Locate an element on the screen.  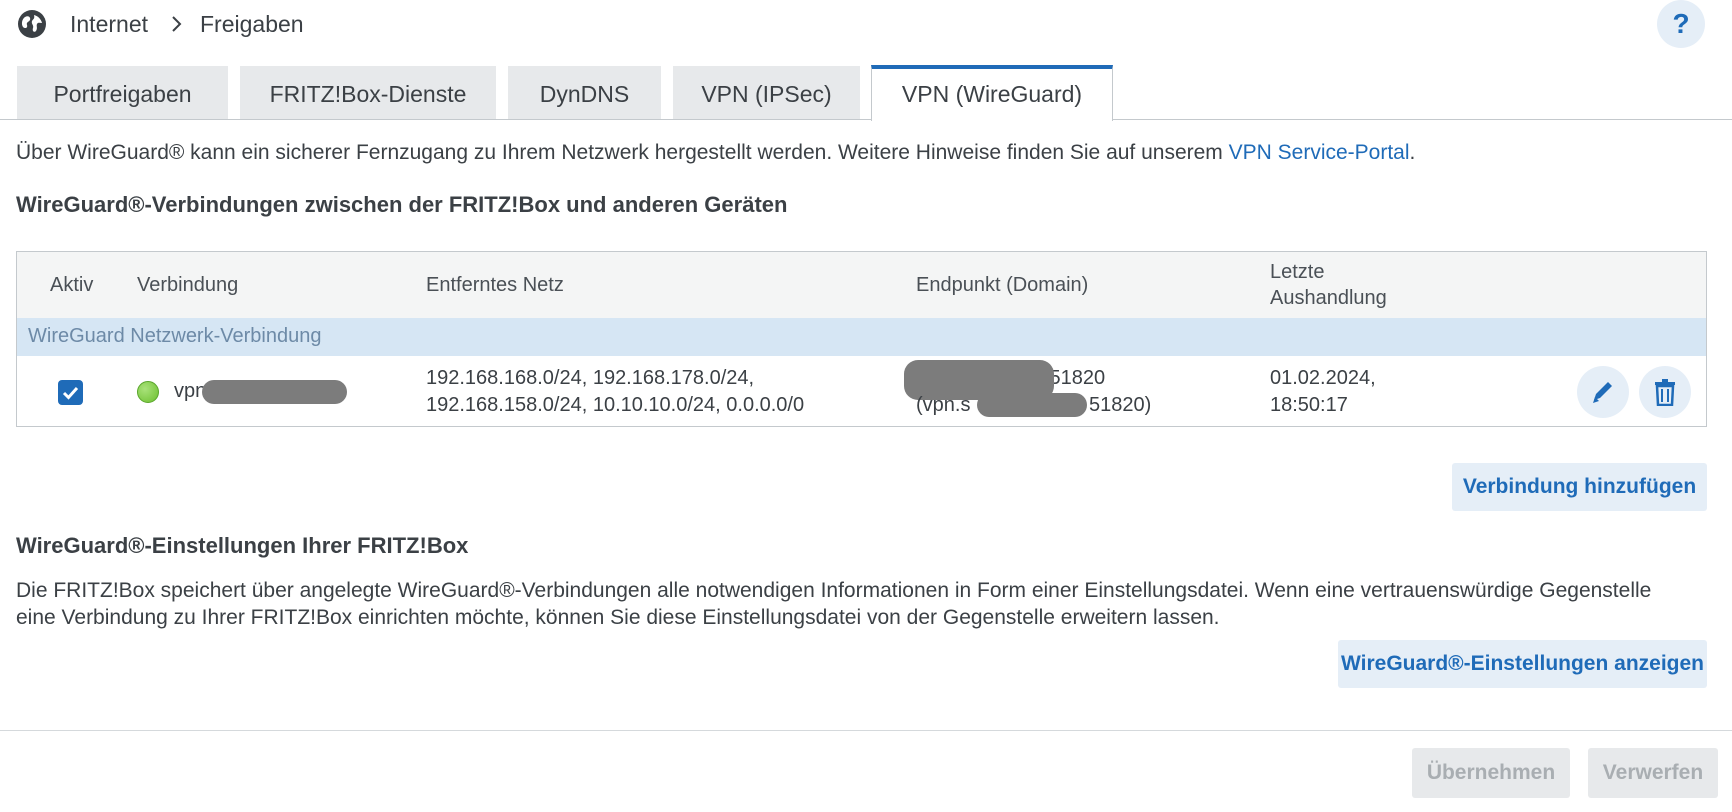
group-row: WireGuard Netzwerk-Verbindung is located at coordinates (861, 337).